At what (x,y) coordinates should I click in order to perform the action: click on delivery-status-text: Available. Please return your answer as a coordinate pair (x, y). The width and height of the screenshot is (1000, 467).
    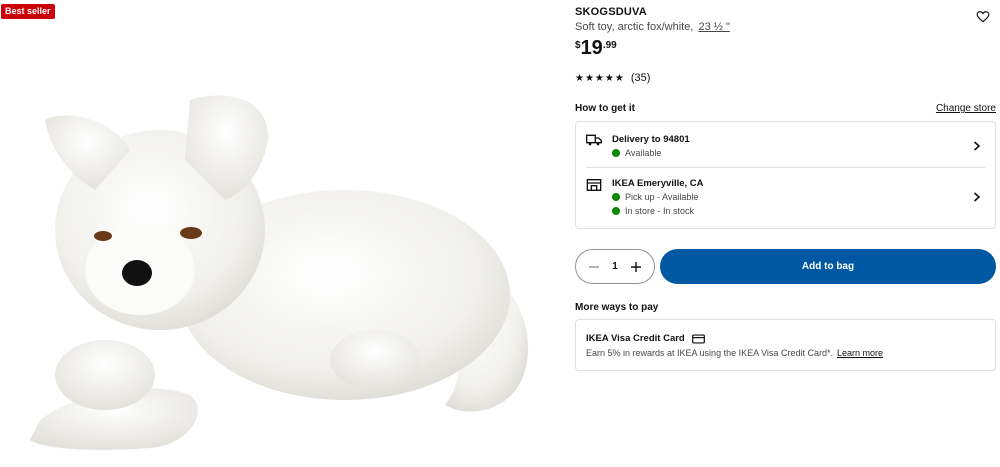
    Looking at the image, I should click on (643, 153).